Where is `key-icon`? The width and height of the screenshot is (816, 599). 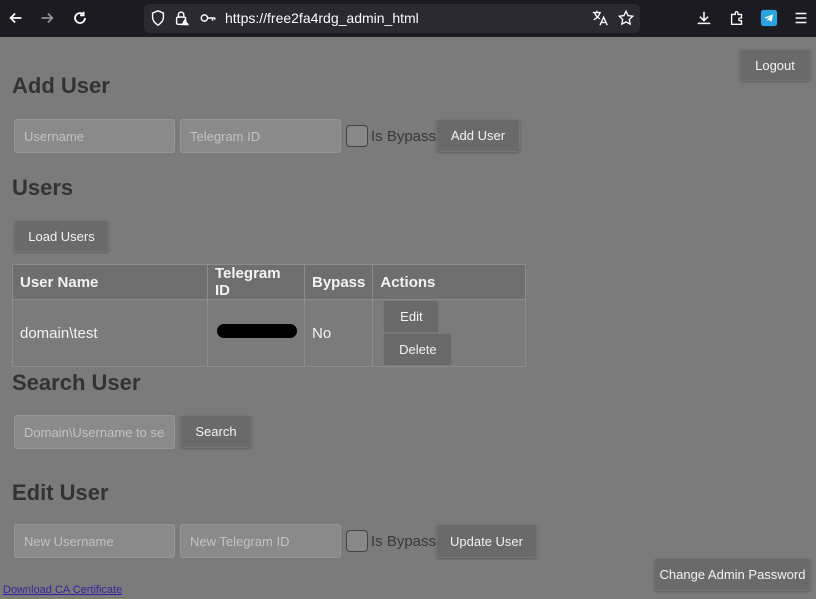
key-icon is located at coordinates (208, 18).